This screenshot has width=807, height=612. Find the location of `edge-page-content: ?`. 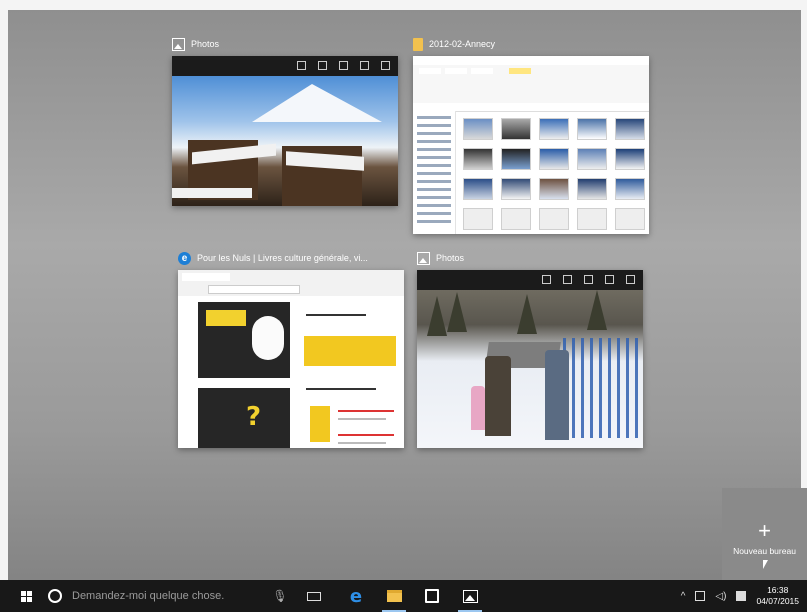

edge-page-content: ? is located at coordinates (291, 372).